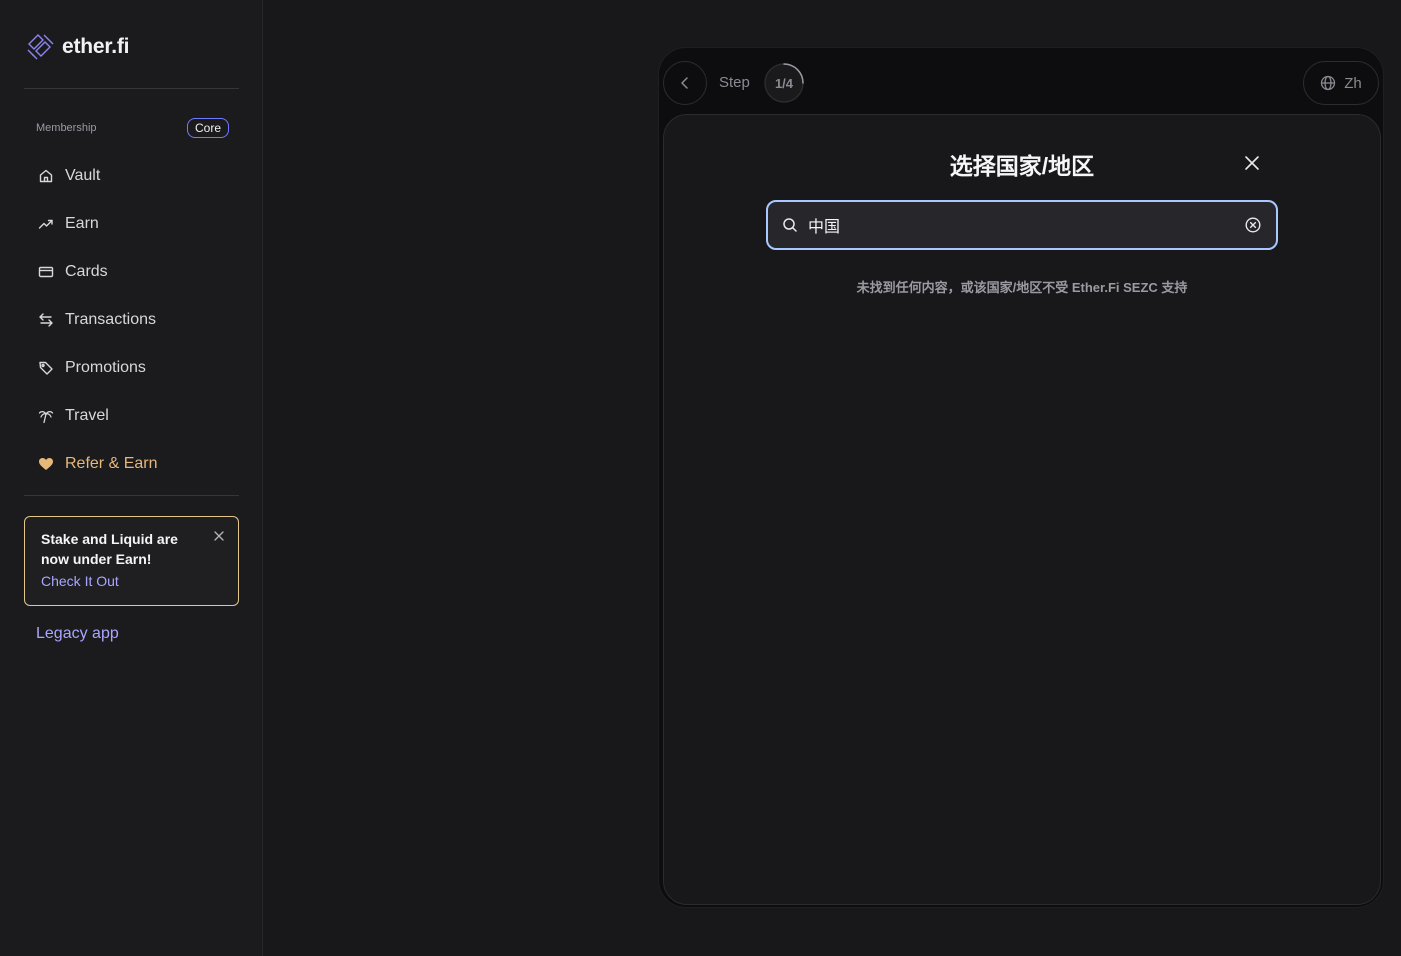  I want to click on sidebar-item-transactions: Transactions, so click(131, 320).